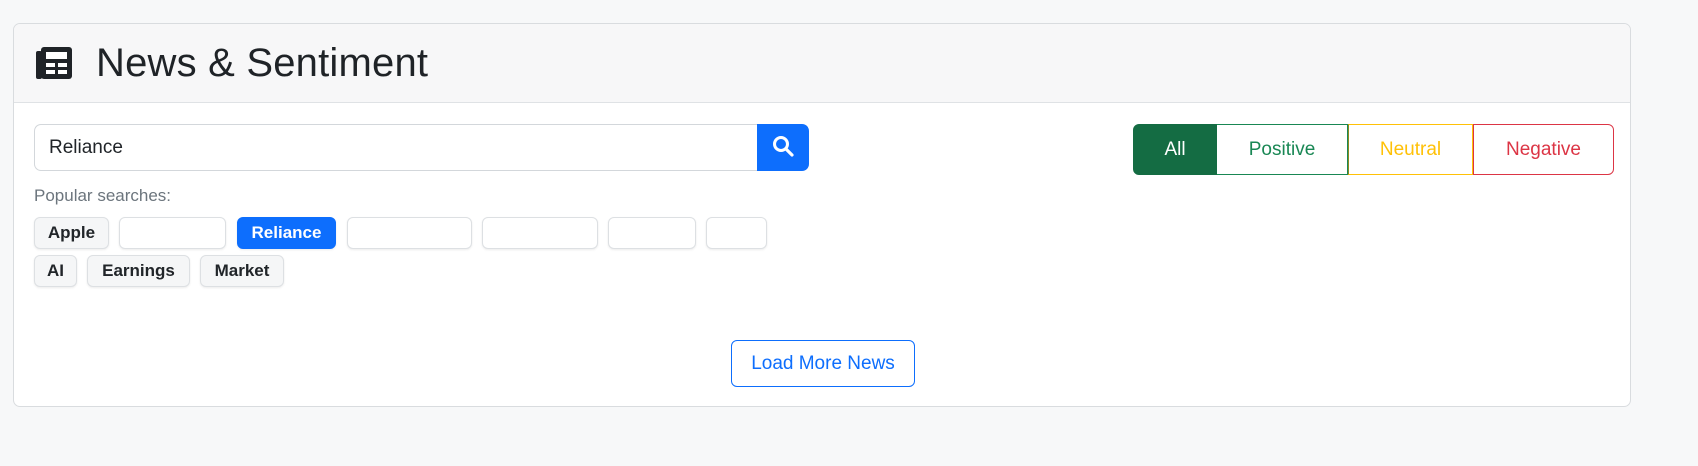 The width and height of the screenshot is (1698, 466). I want to click on popular-searches-label: Popular searches:, so click(103, 195).